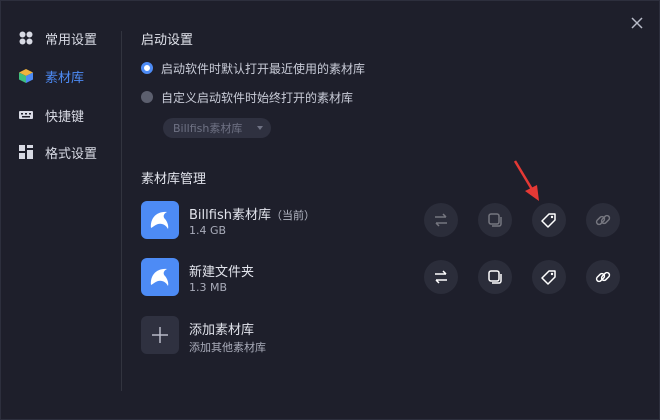 This screenshot has width=660, height=420. Describe the element at coordinates (257, 97) in the screenshot. I see `startup-option-label: 自定义启动软件时始终打开的素材库` at that location.